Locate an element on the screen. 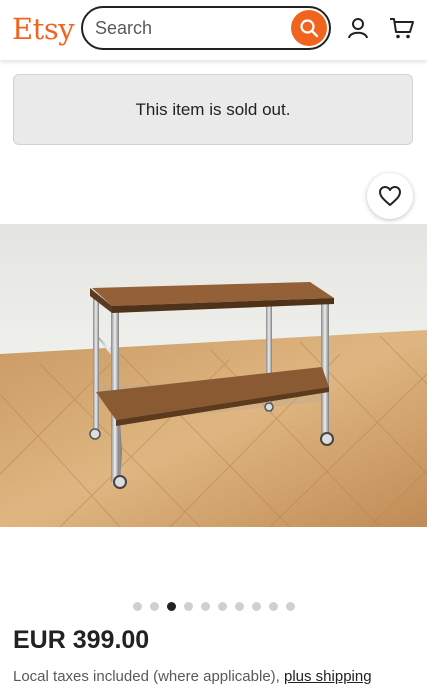 This screenshot has width=427, height=690. favorite-button is located at coordinates (390, 196).